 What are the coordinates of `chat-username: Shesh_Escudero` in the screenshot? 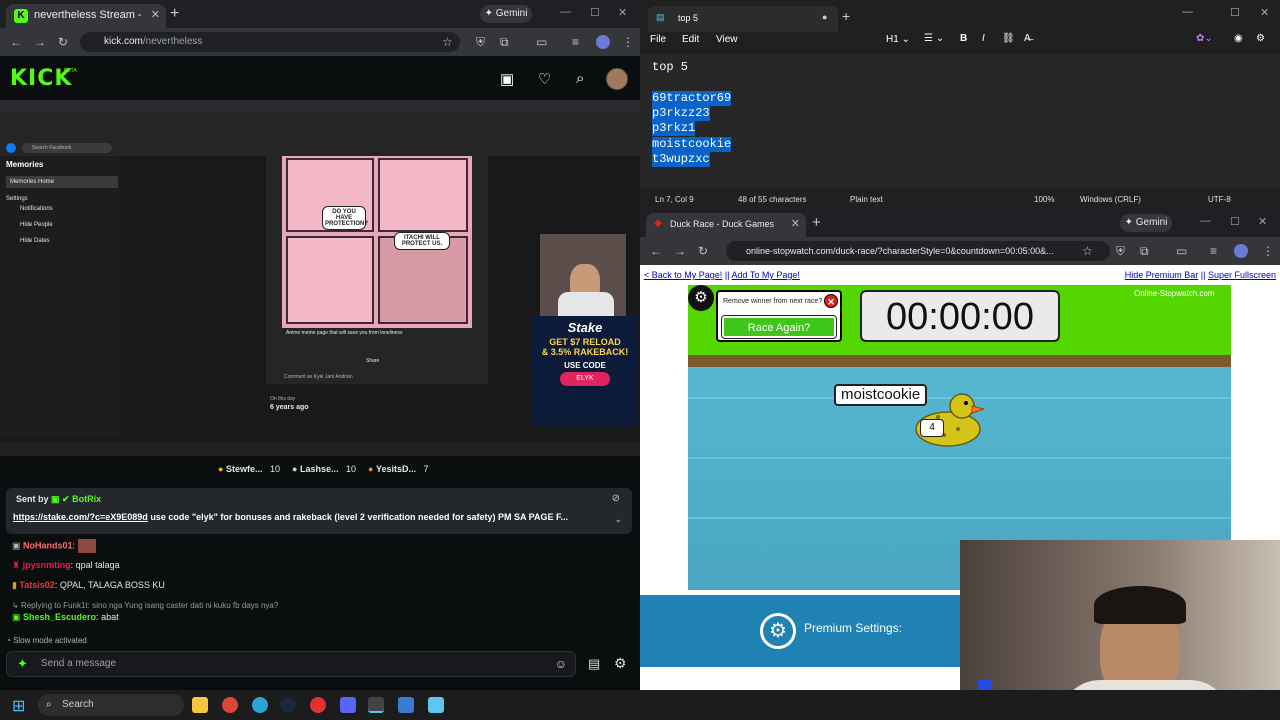 It's located at (59, 617).